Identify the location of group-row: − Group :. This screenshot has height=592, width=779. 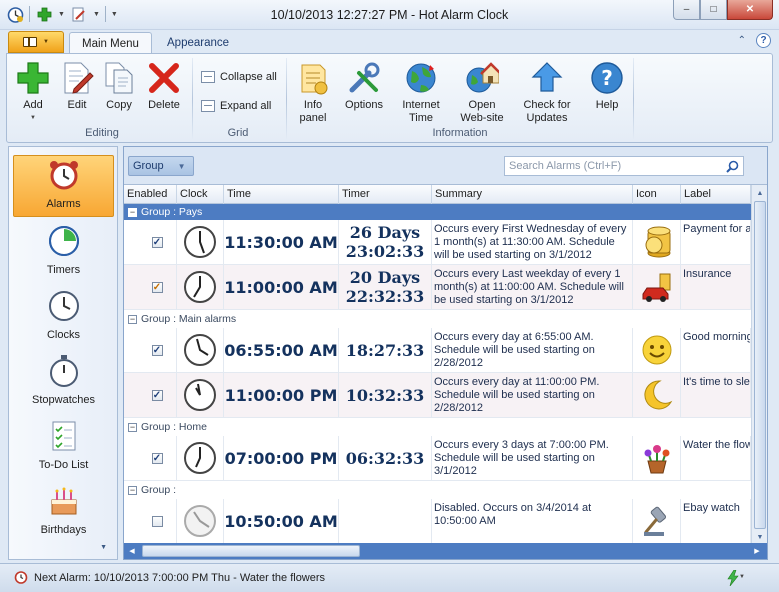
(437, 490).